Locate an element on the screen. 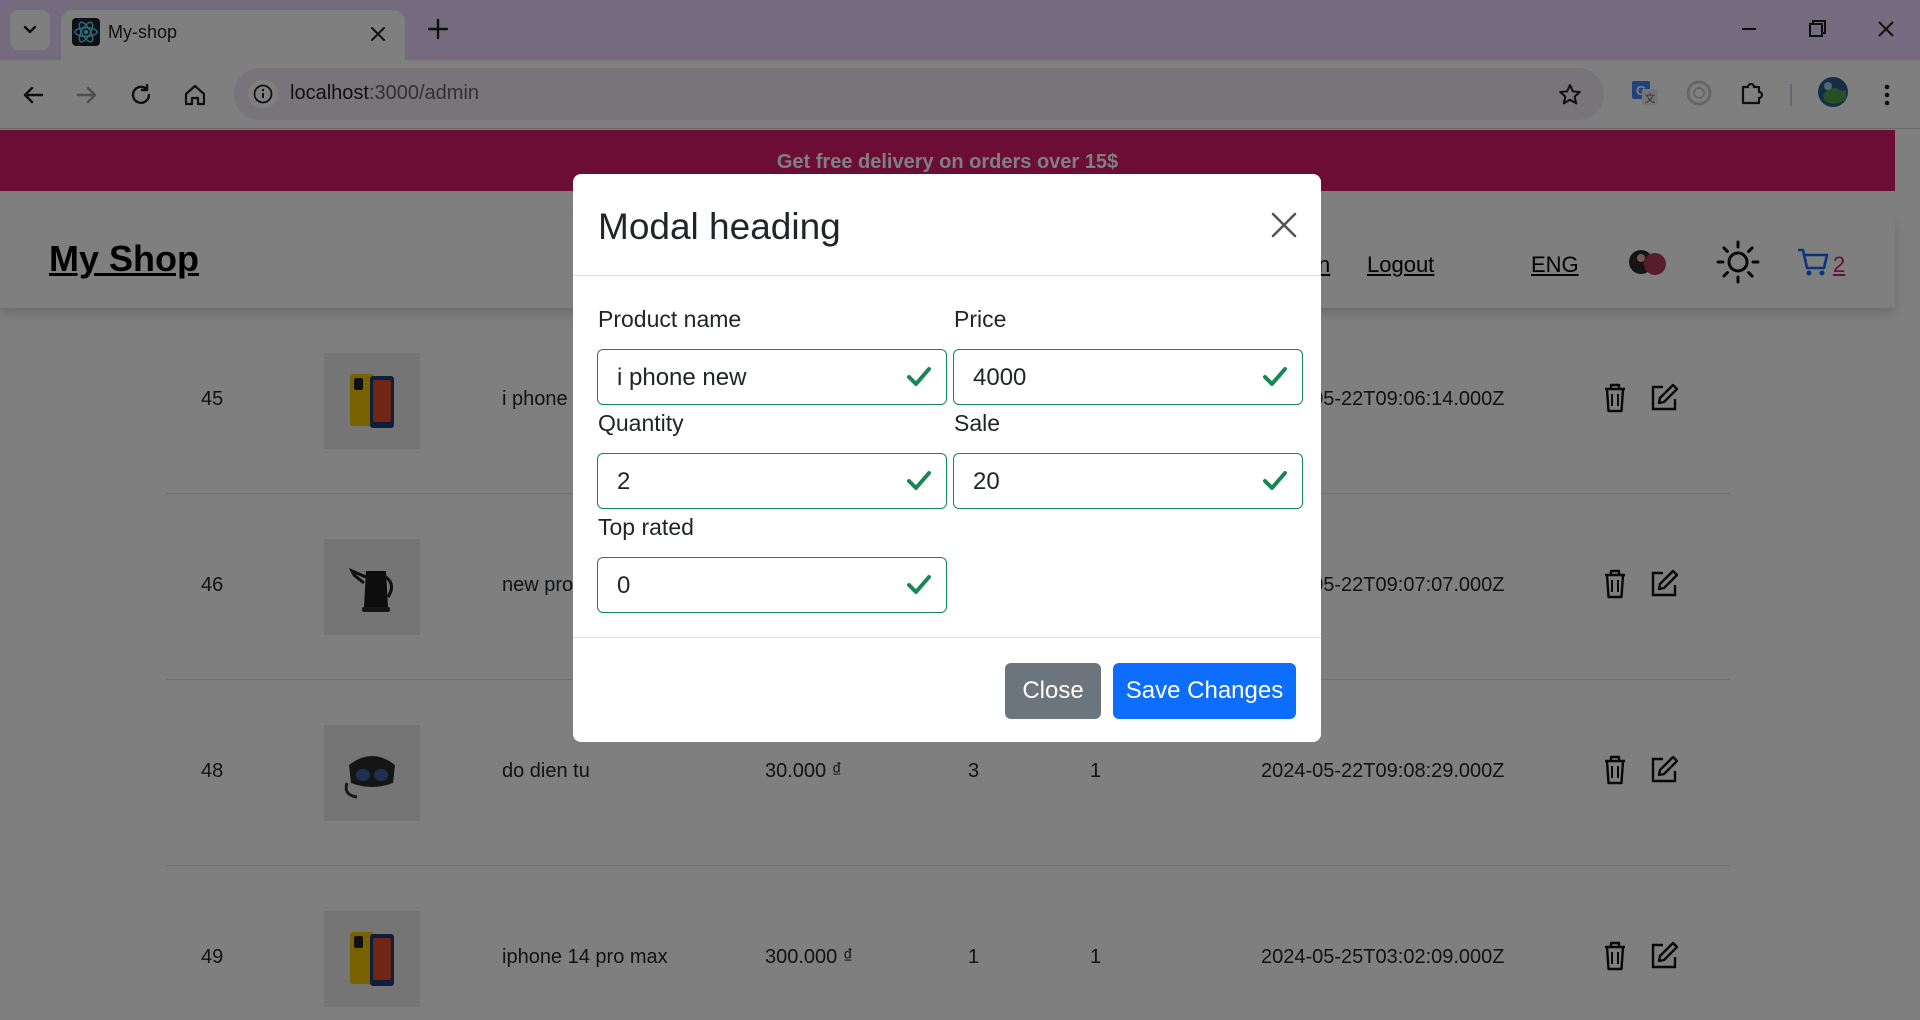 The width and height of the screenshot is (1920, 1020). top-rated-value: 0 is located at coordinates (624, 585).